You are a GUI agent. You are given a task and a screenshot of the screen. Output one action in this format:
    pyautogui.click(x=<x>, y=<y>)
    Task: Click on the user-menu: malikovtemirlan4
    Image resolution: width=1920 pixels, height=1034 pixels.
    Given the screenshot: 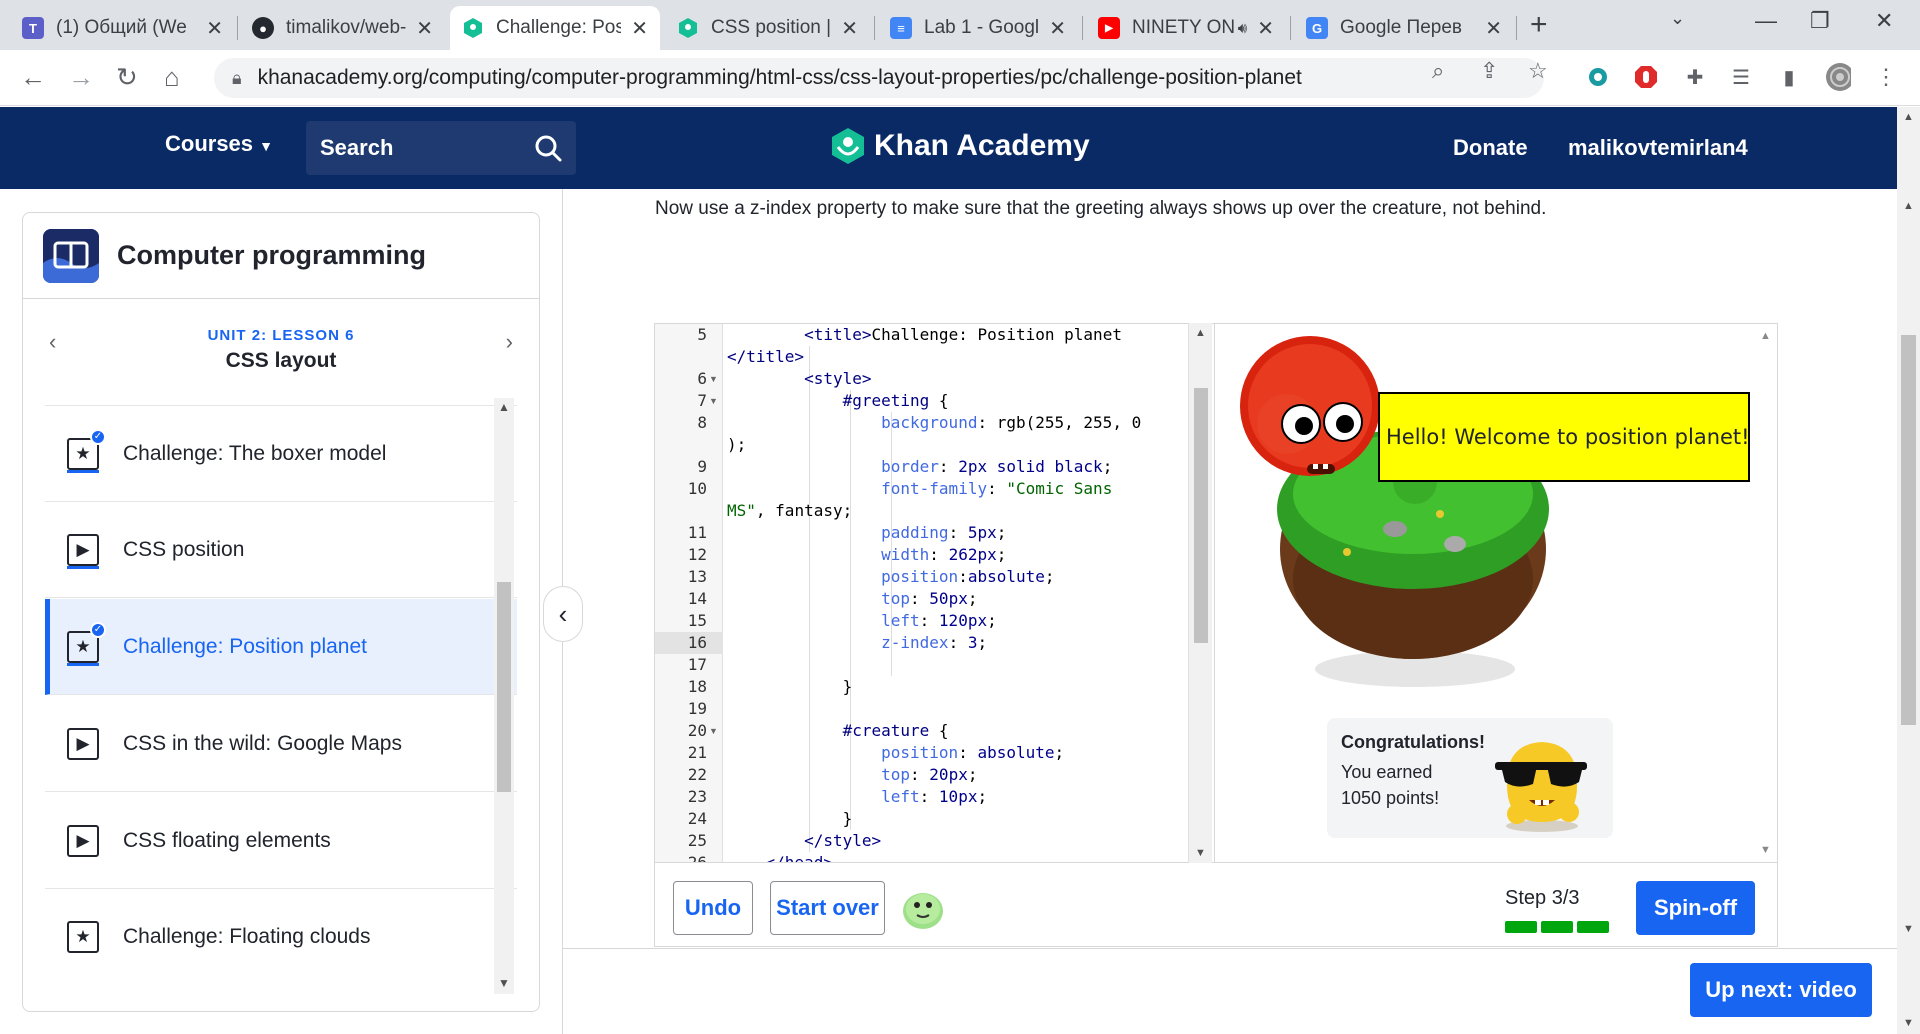 What is the action you would take?
    pyautogui.click(x=1658, y=148)
    